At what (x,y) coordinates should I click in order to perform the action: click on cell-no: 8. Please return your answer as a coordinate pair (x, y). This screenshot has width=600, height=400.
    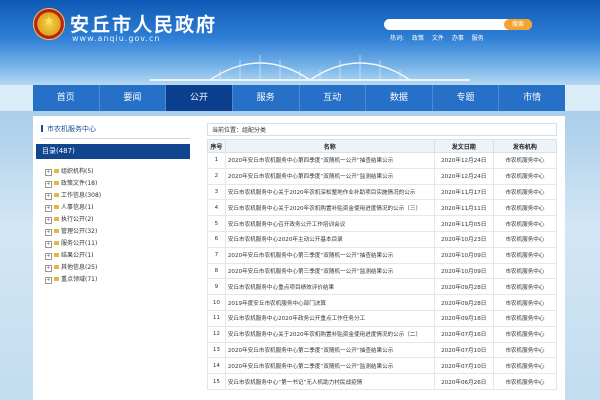
    Looking at the image, I should click on (216, 271).